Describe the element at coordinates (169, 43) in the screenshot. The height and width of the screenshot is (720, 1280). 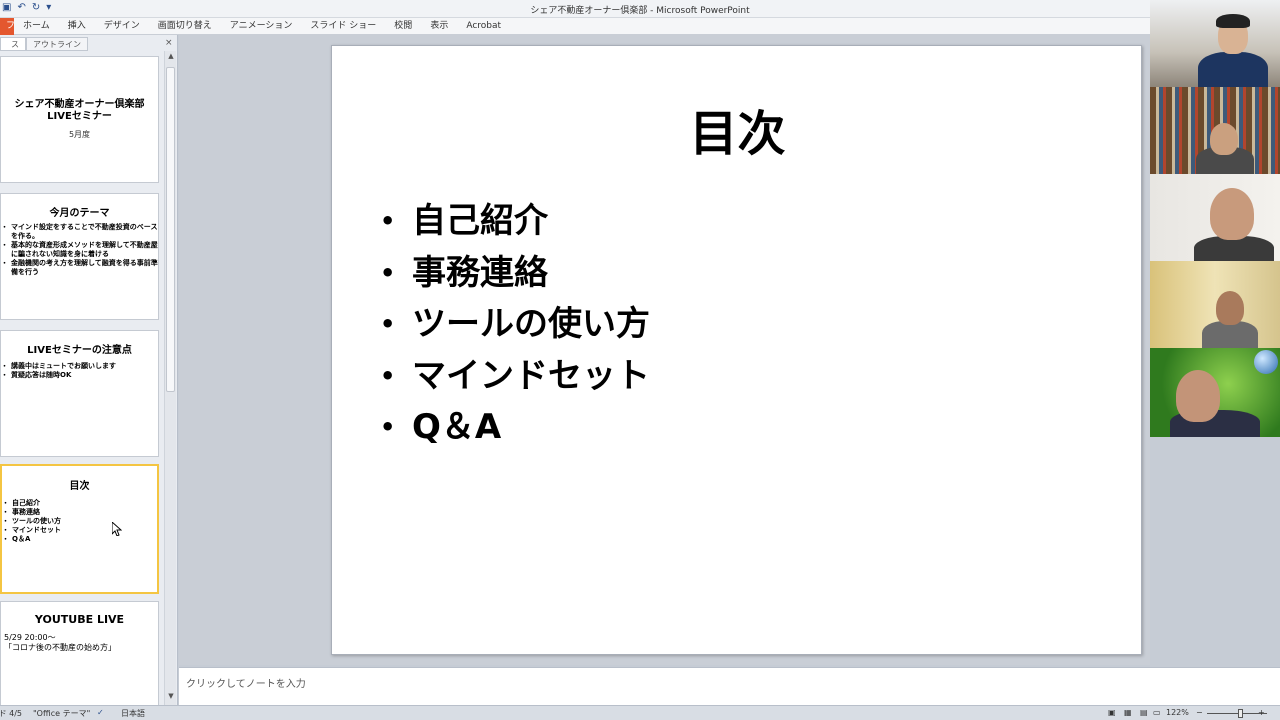
I see `close-icon: ×` at that location.